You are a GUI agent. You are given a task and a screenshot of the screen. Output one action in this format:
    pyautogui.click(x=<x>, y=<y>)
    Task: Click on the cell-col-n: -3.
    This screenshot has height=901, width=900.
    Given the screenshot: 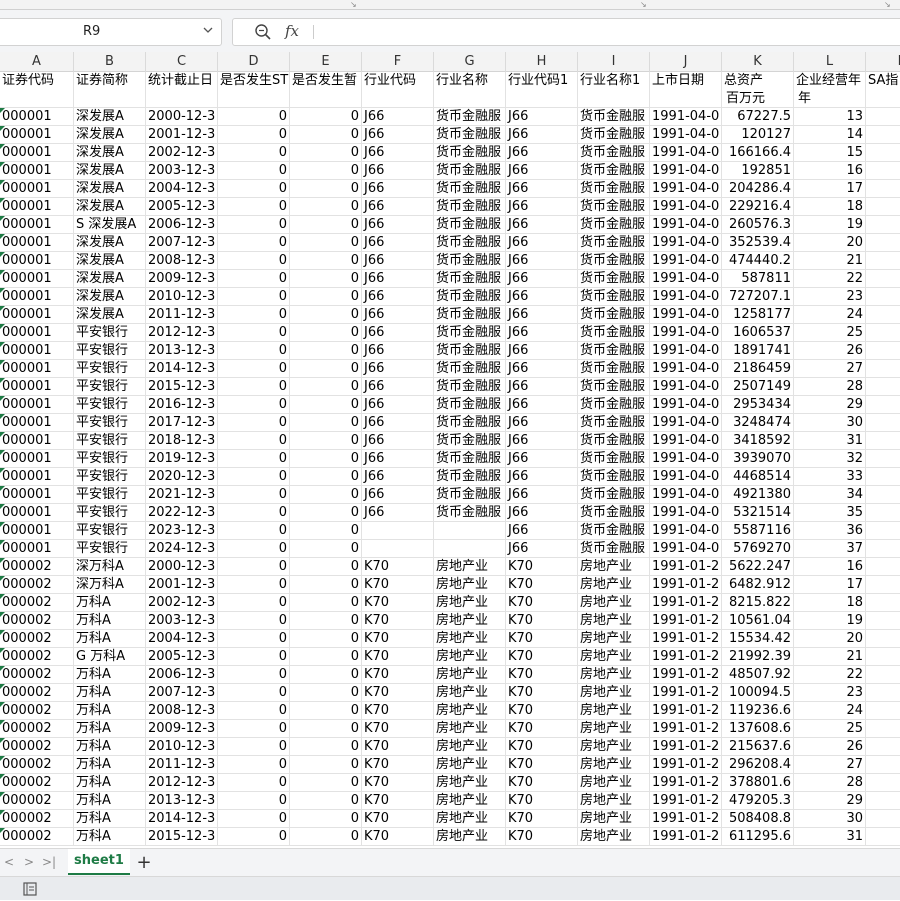 What is the action you would take?
    pyautogui.click(x=883, y=243)
    